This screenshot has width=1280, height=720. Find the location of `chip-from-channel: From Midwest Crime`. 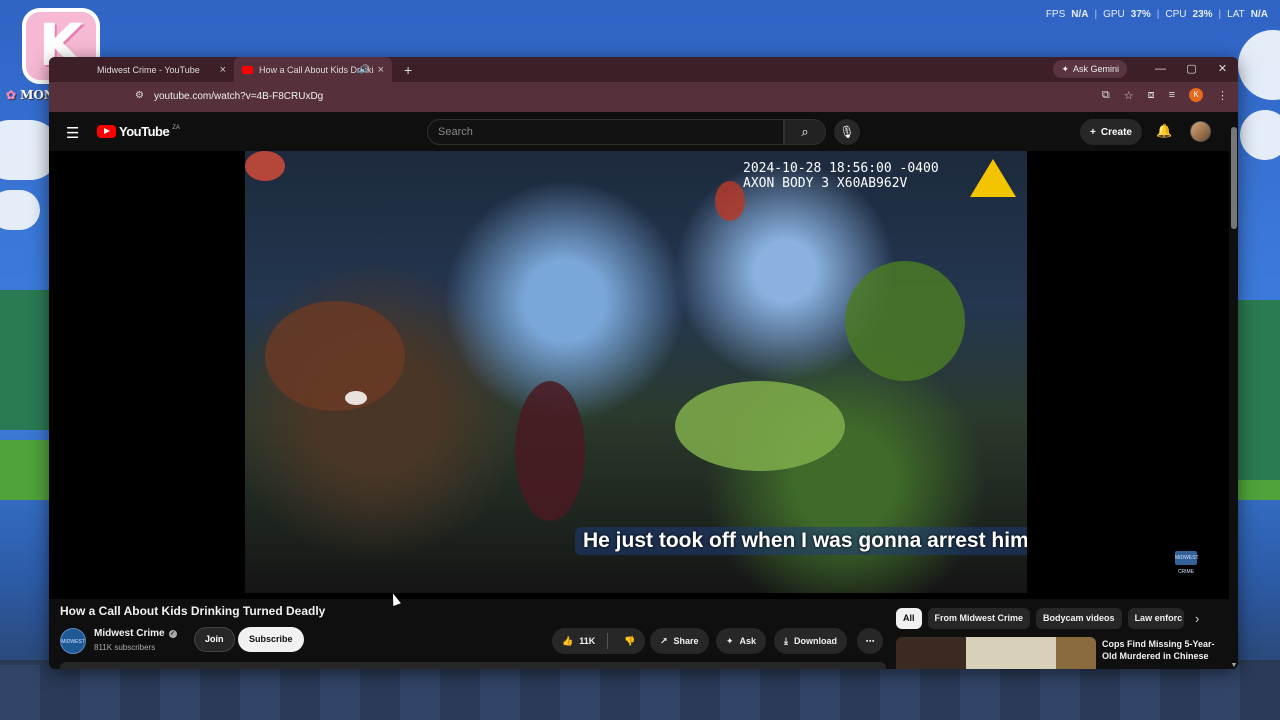

chip-from-channel: From Midwest Crime is located at coordinates (979, 618).